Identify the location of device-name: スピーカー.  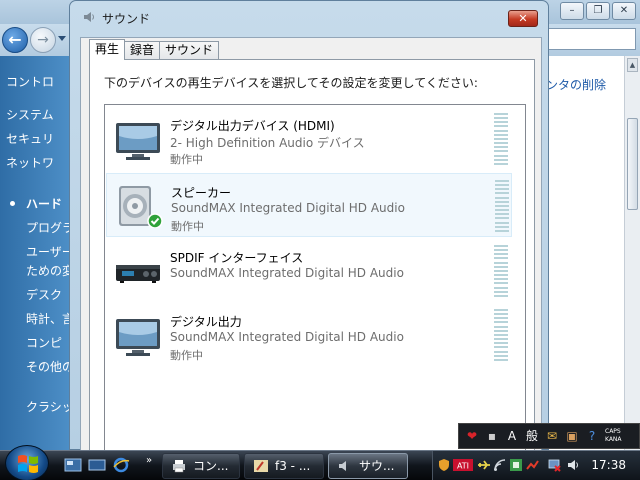
(201, 193).